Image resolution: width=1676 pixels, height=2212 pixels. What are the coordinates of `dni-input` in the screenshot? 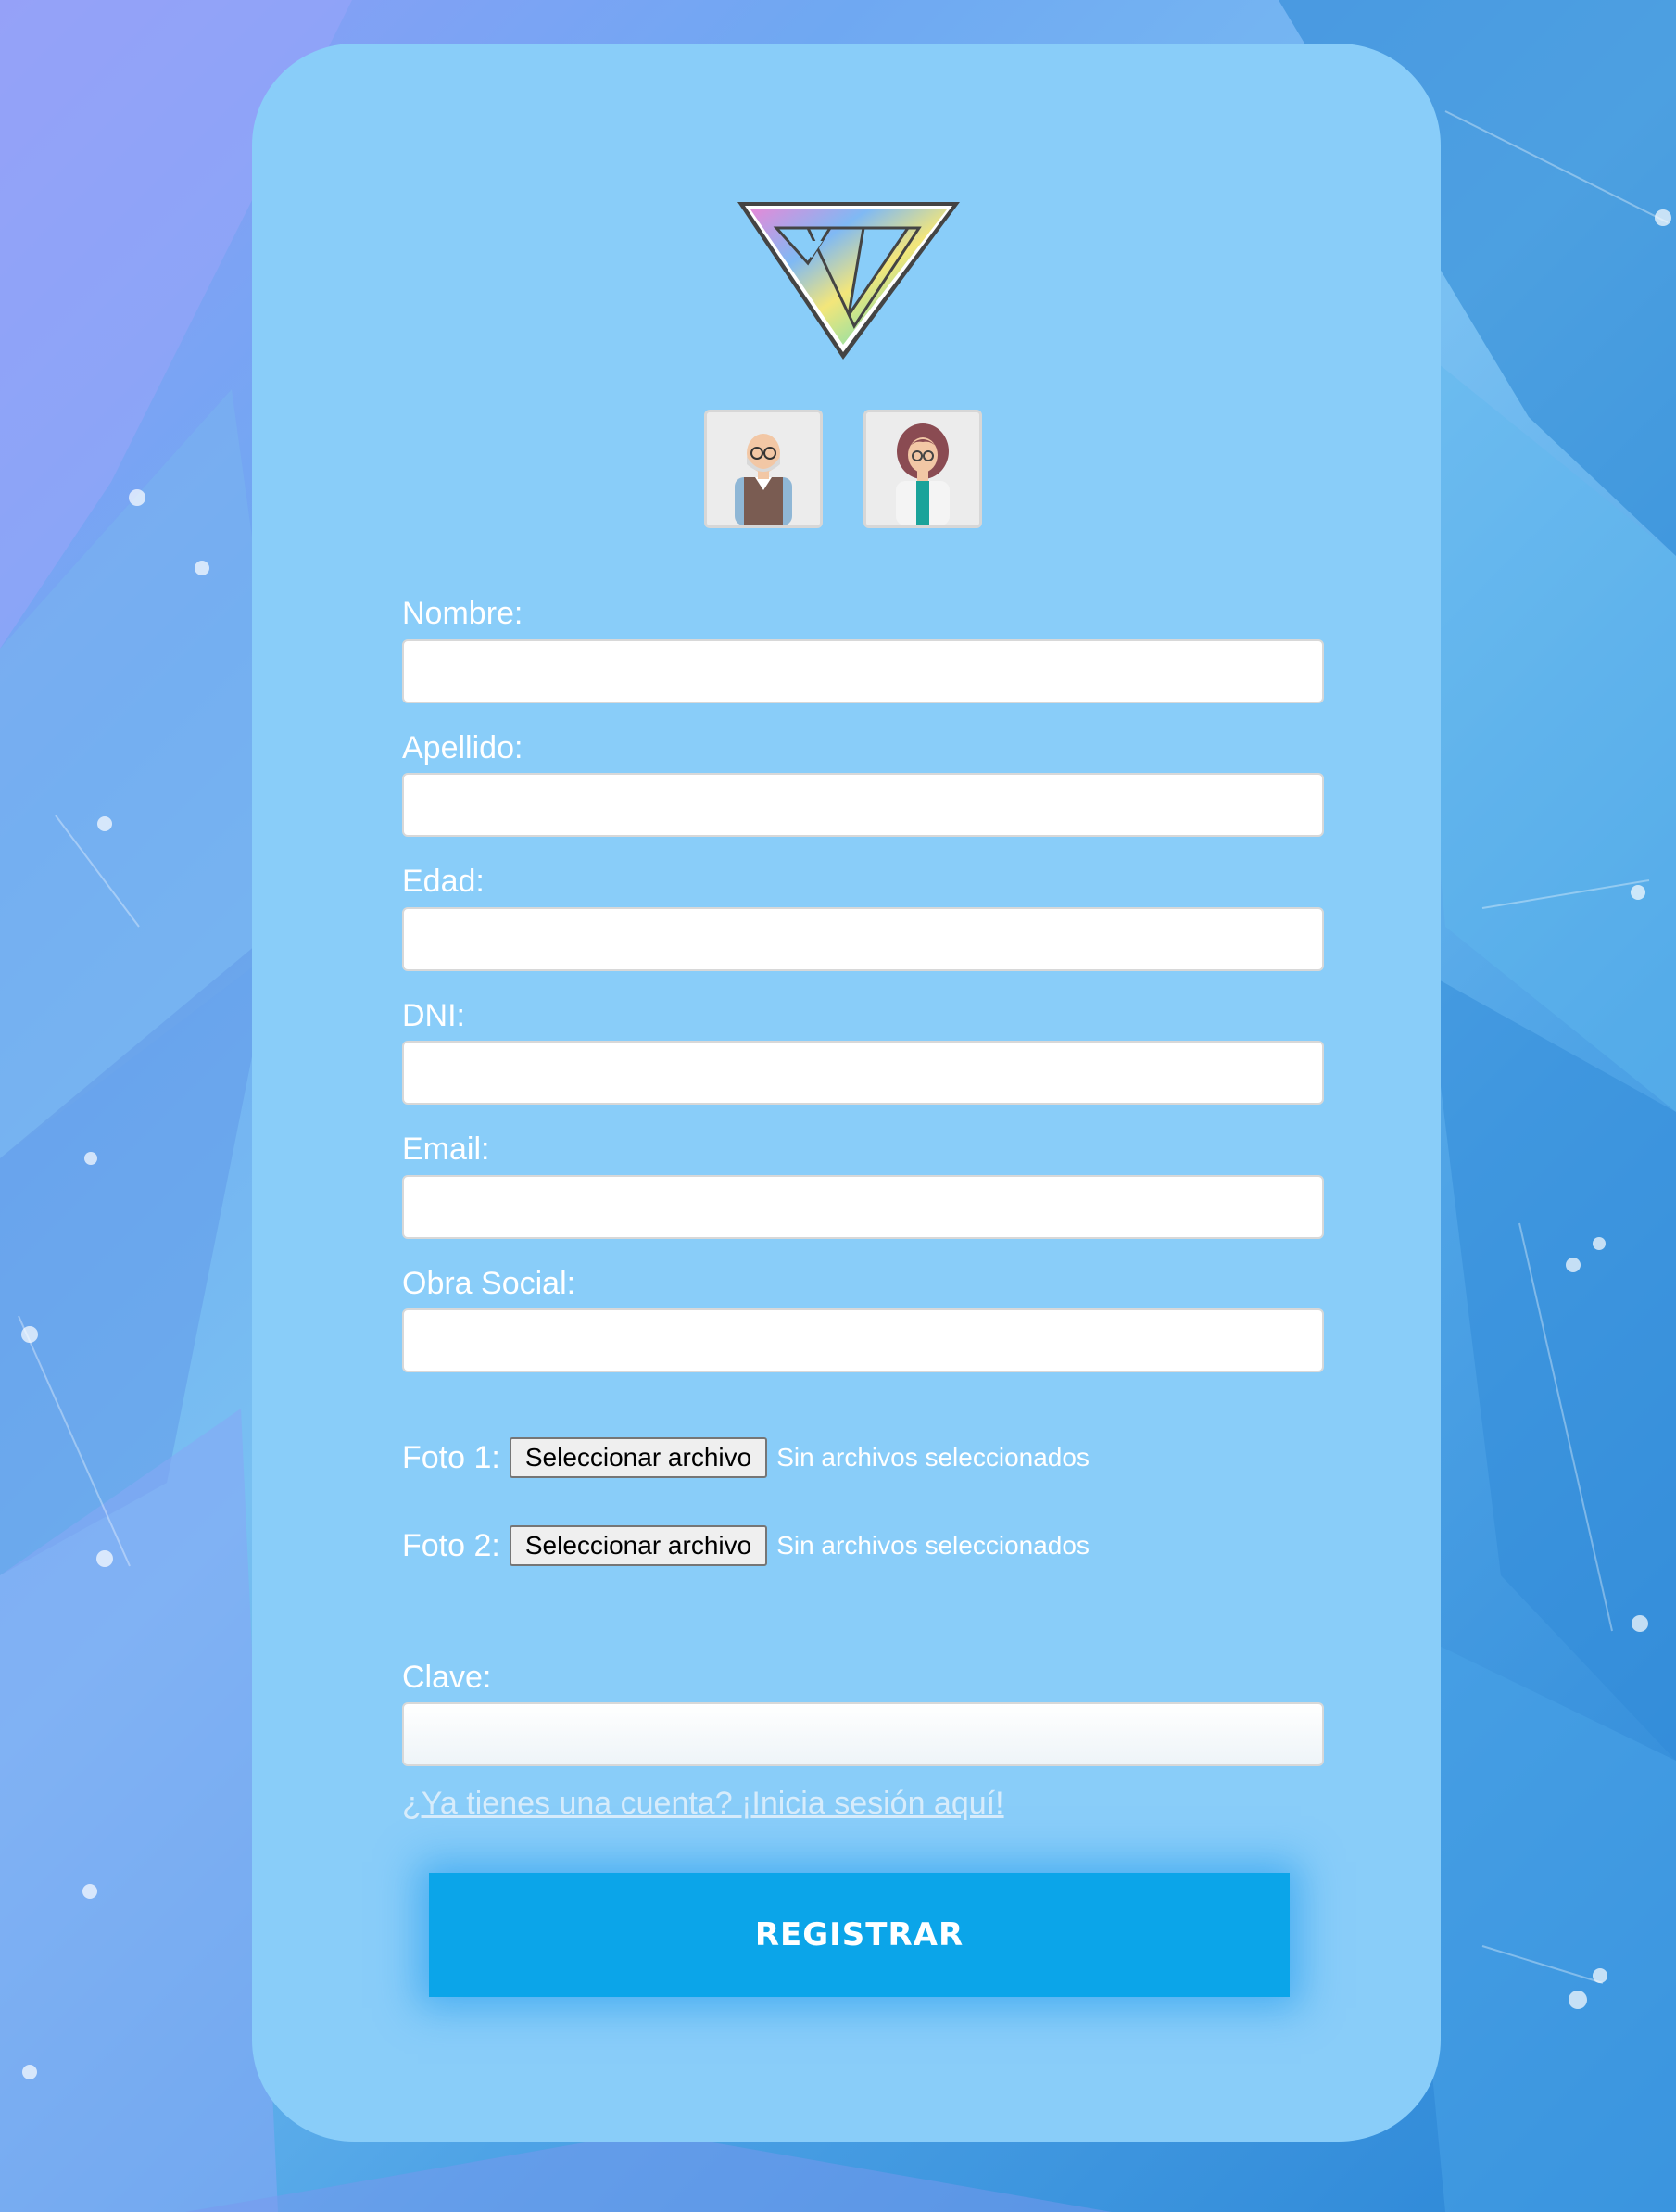 It's located at (863, 1073).